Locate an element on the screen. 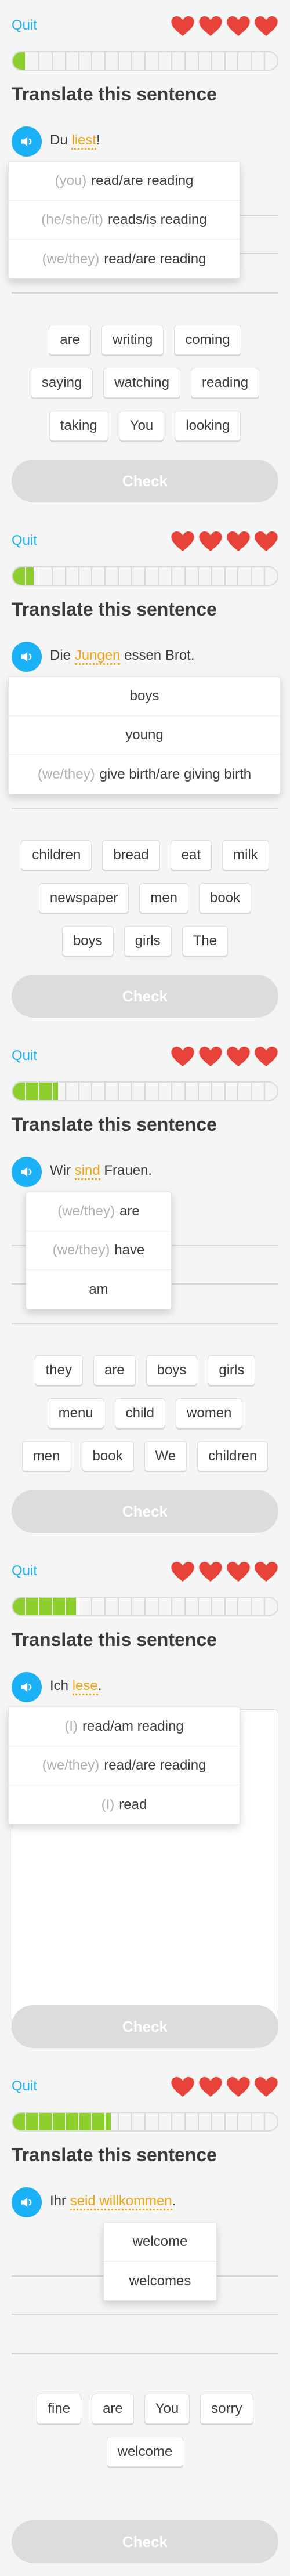 Image resolution: width=290 pixels, height=2576 pixels. hint-text: read/are reading is located at coordinates (155, 259).